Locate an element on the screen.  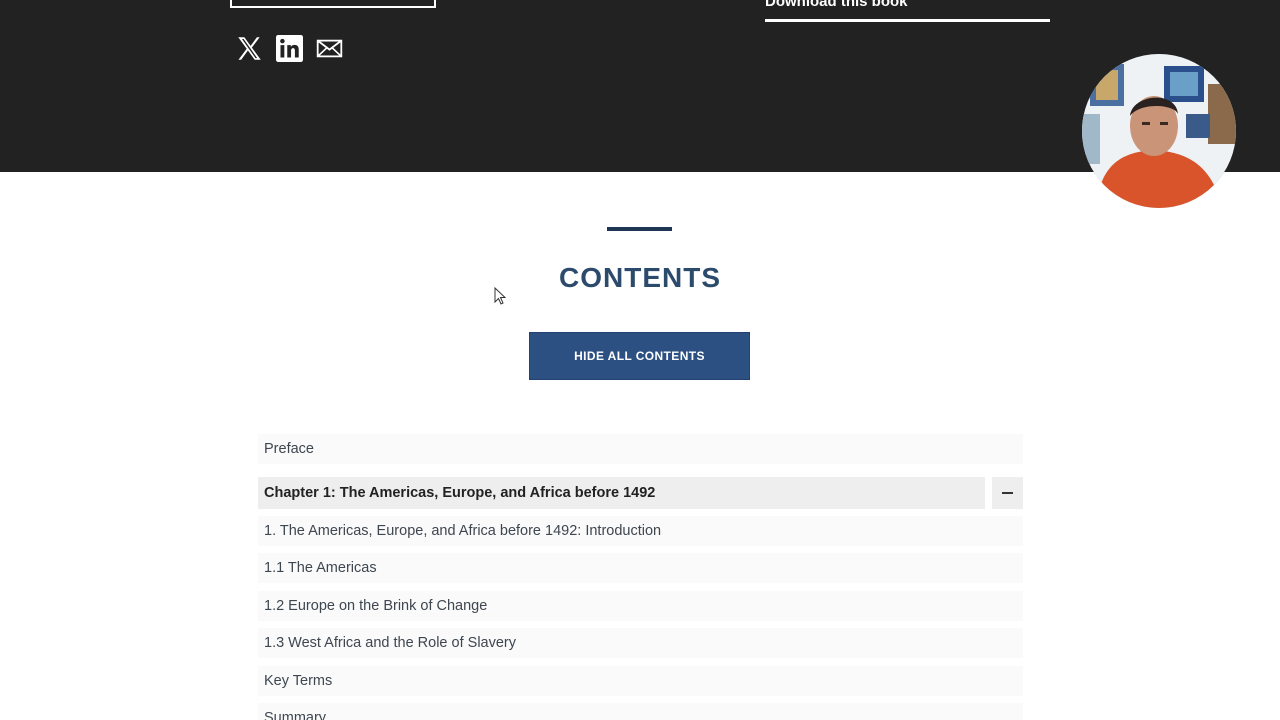
toc-item: 1.1 The Americas is located at coordinates (640, 568).